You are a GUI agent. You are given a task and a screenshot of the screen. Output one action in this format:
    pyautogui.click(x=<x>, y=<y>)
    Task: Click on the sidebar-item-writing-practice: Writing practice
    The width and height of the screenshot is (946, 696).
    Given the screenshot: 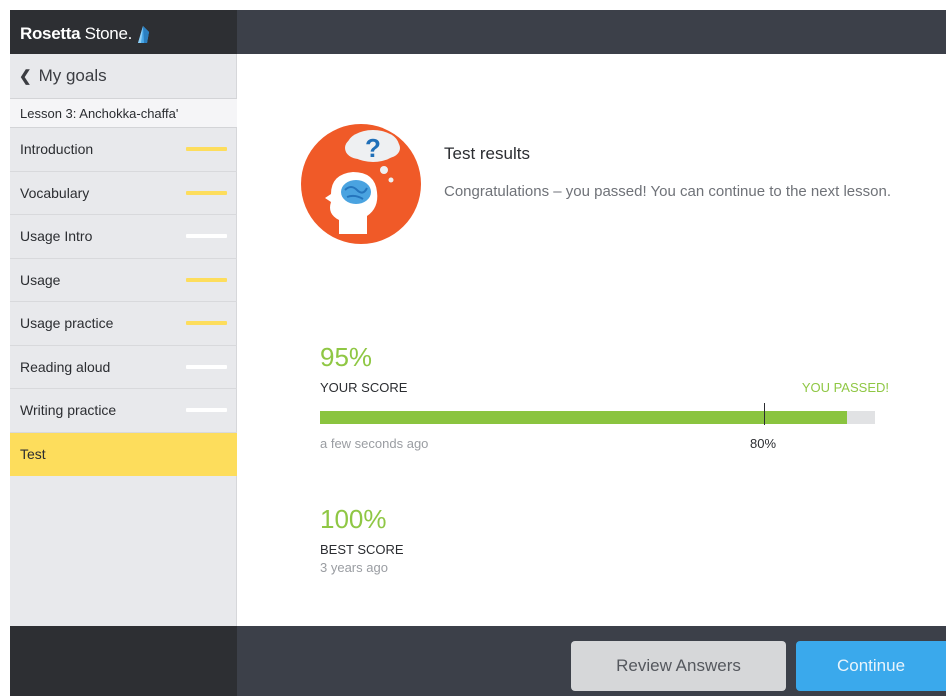 What is the action you would take?
    pyautogui.click(x=123, y=411)
    